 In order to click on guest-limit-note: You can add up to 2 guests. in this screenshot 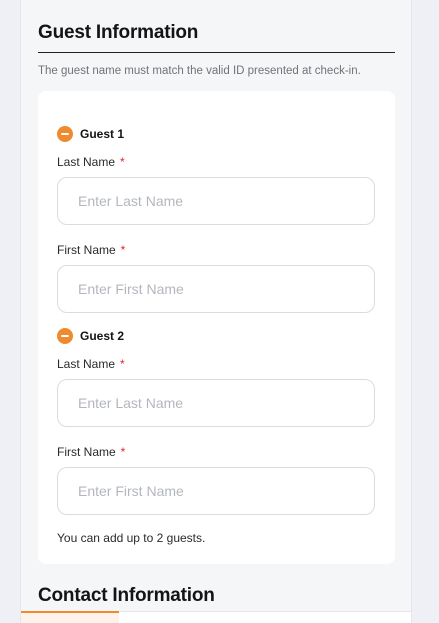, I will do `click(131, 538)`.